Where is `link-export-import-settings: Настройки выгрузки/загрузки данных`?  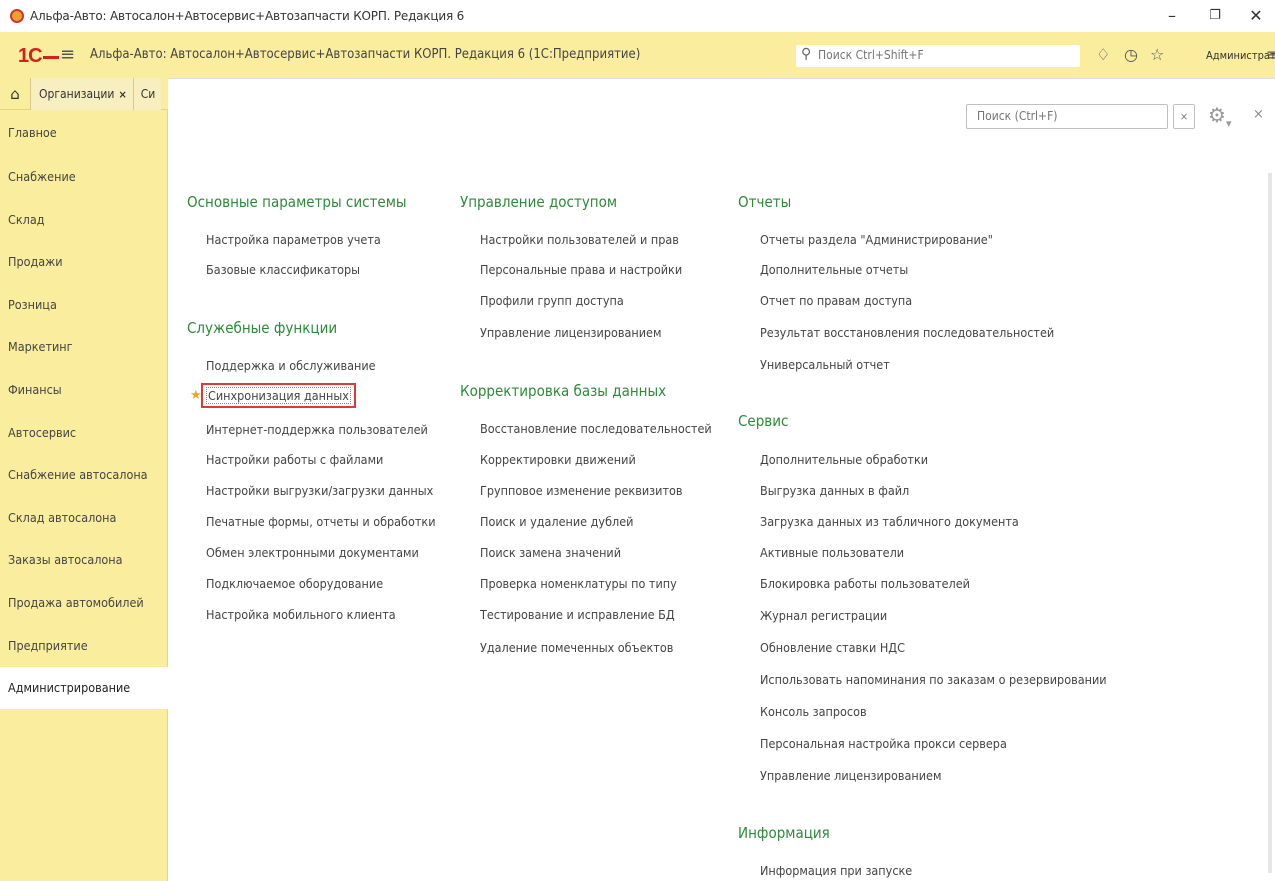 link-export-import-settings: Настройки выгрузки/загрузки данных is located at coordinates (319, 490).